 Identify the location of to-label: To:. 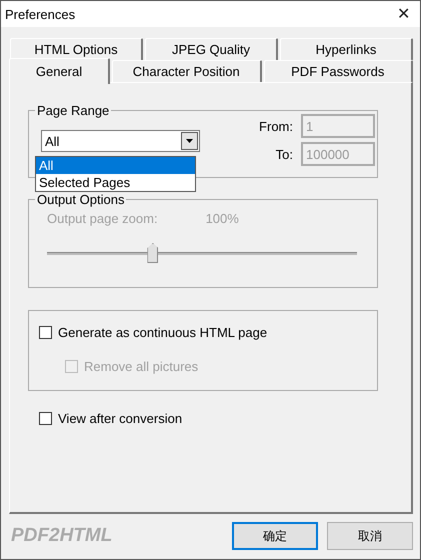
(283, 154).